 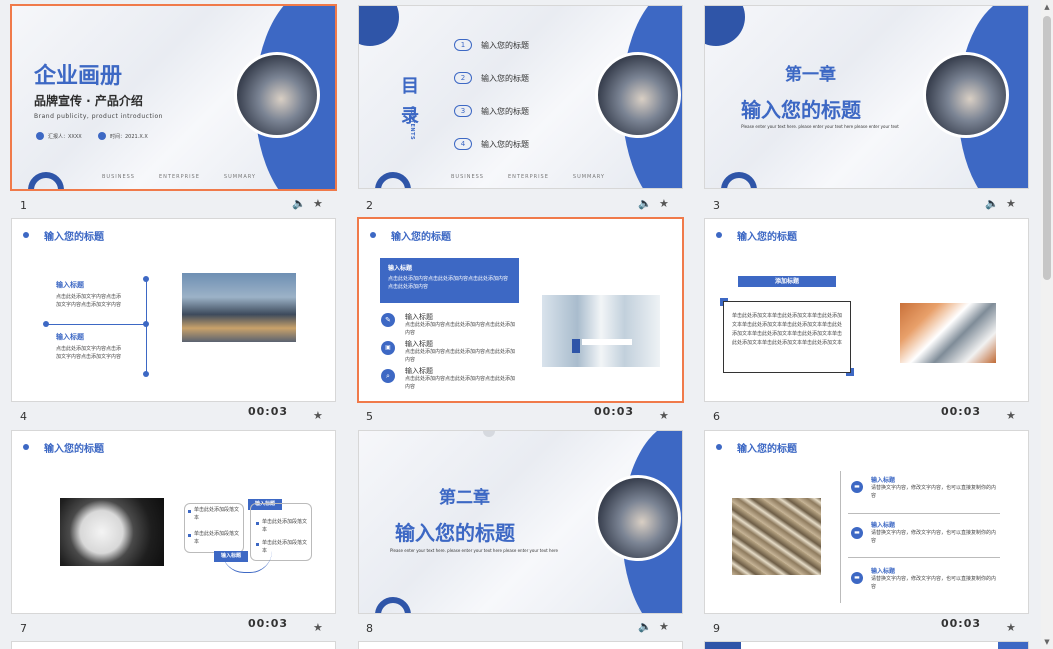 What do you see at coordinates (601, 331) in the screenshot?
I see `office-photo` at bounding box center [601, 331].